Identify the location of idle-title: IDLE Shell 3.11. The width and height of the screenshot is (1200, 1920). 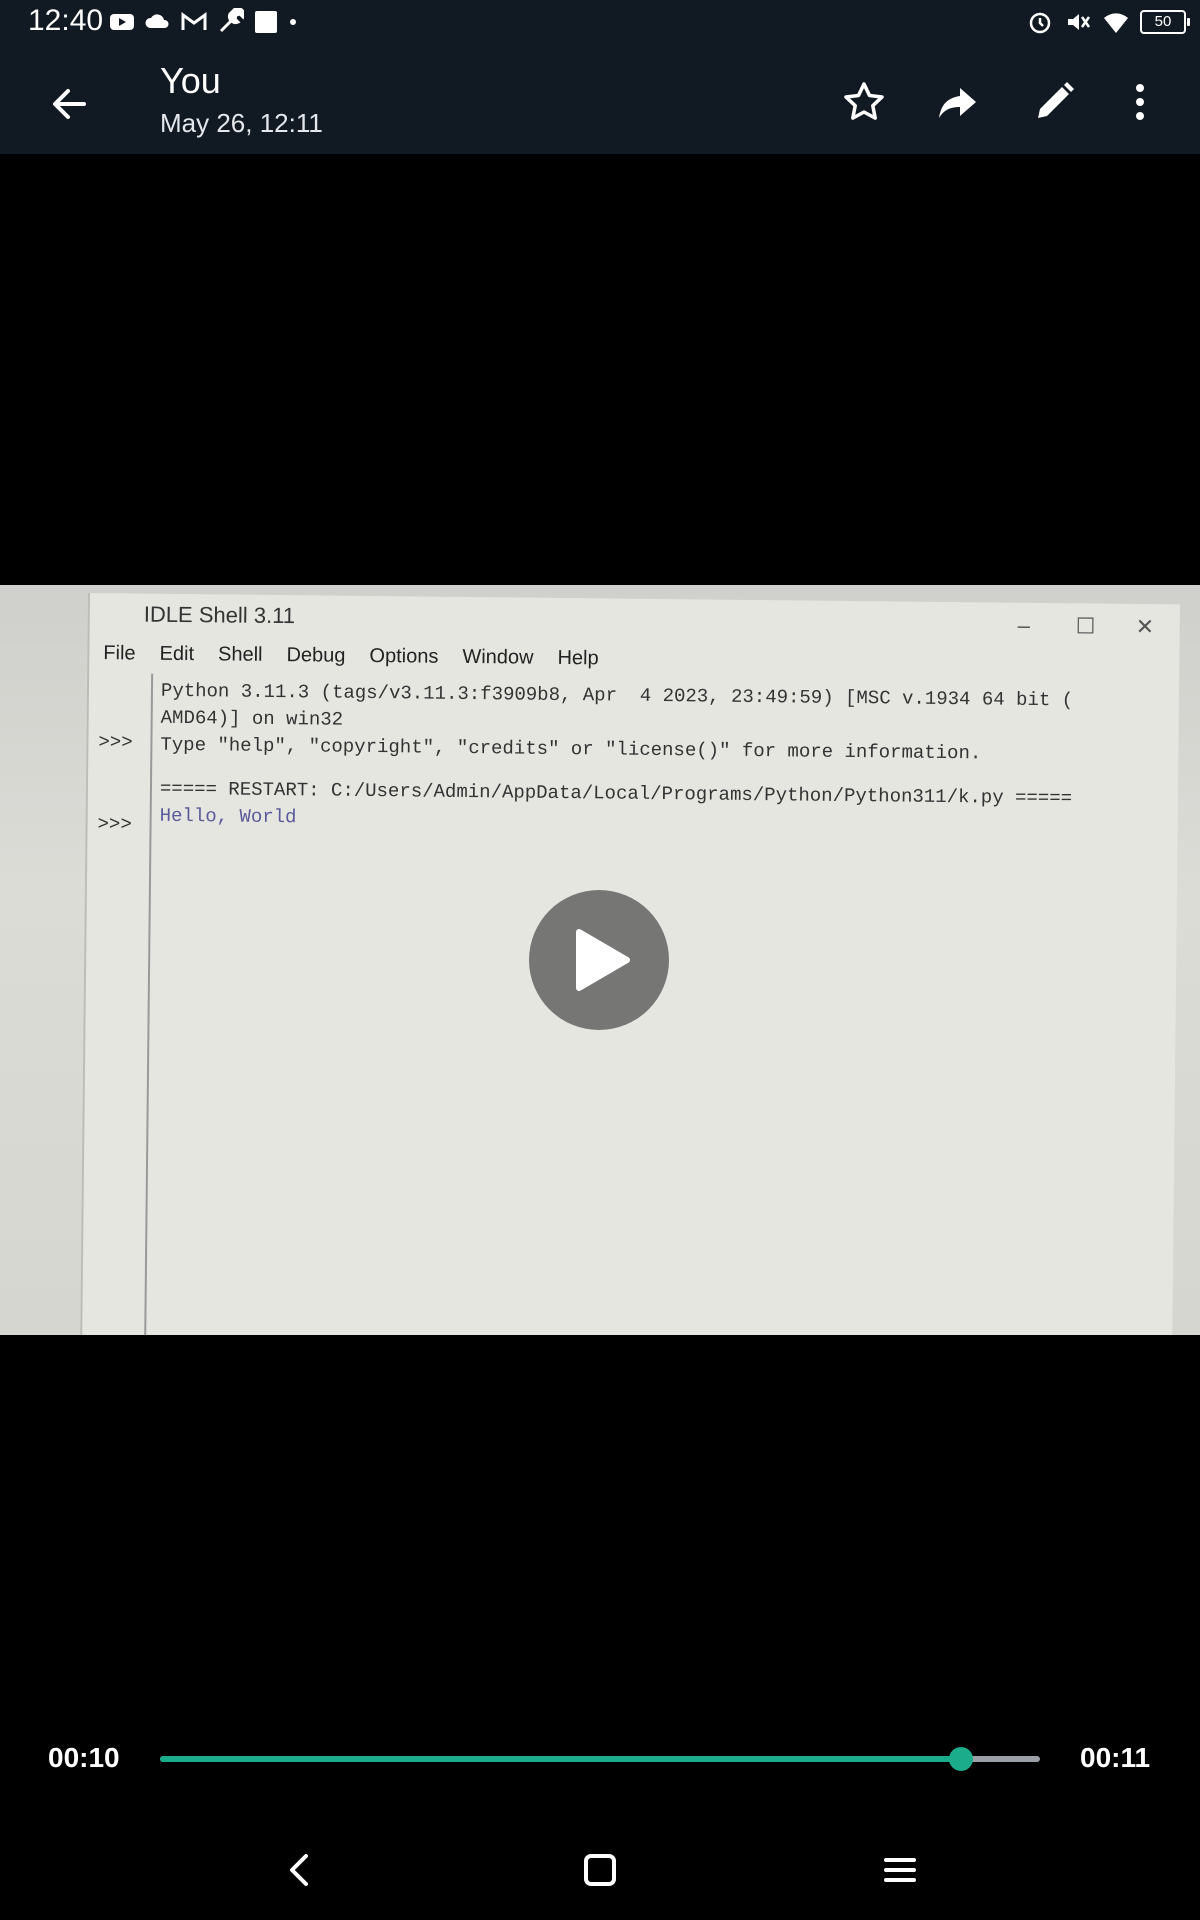
(219, 615).